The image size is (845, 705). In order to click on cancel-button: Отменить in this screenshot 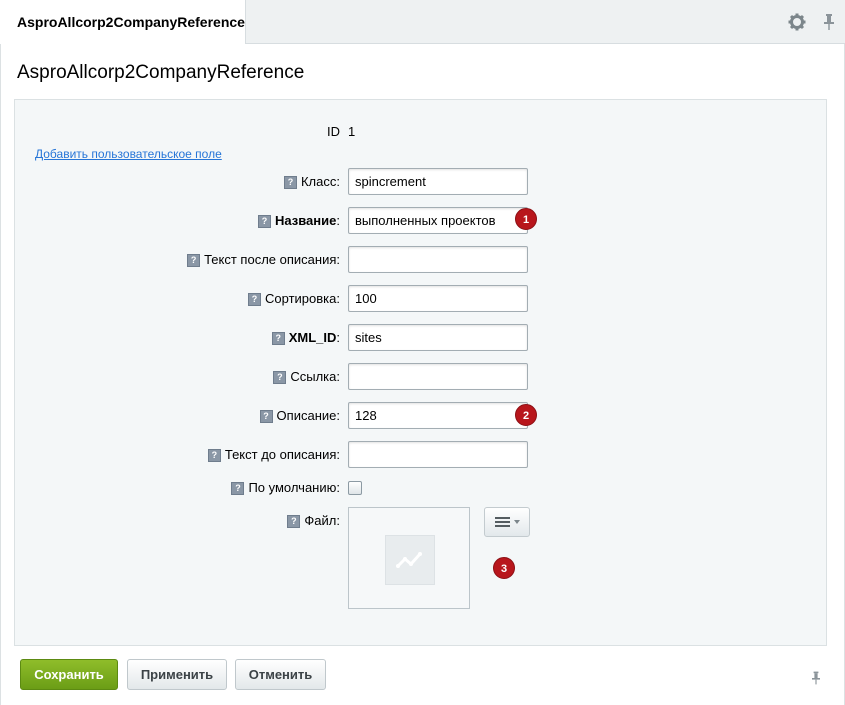, I will do `click(280, 674)`.